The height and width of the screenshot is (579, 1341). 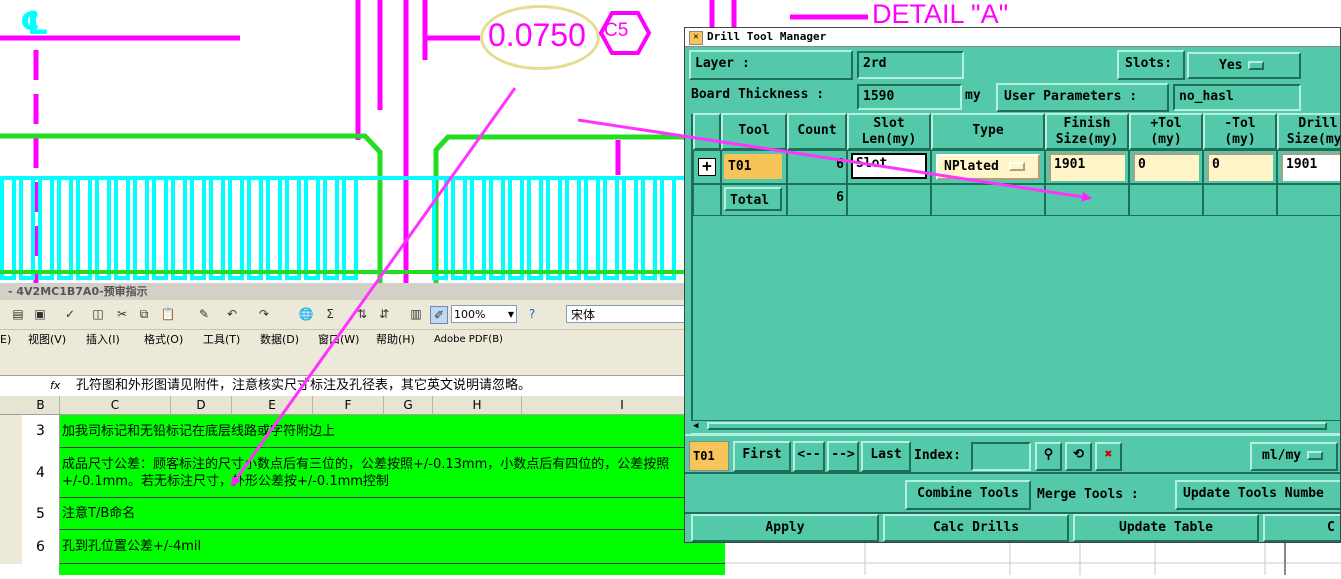 I want to click on first-button: First, so click(x=762, y=456).